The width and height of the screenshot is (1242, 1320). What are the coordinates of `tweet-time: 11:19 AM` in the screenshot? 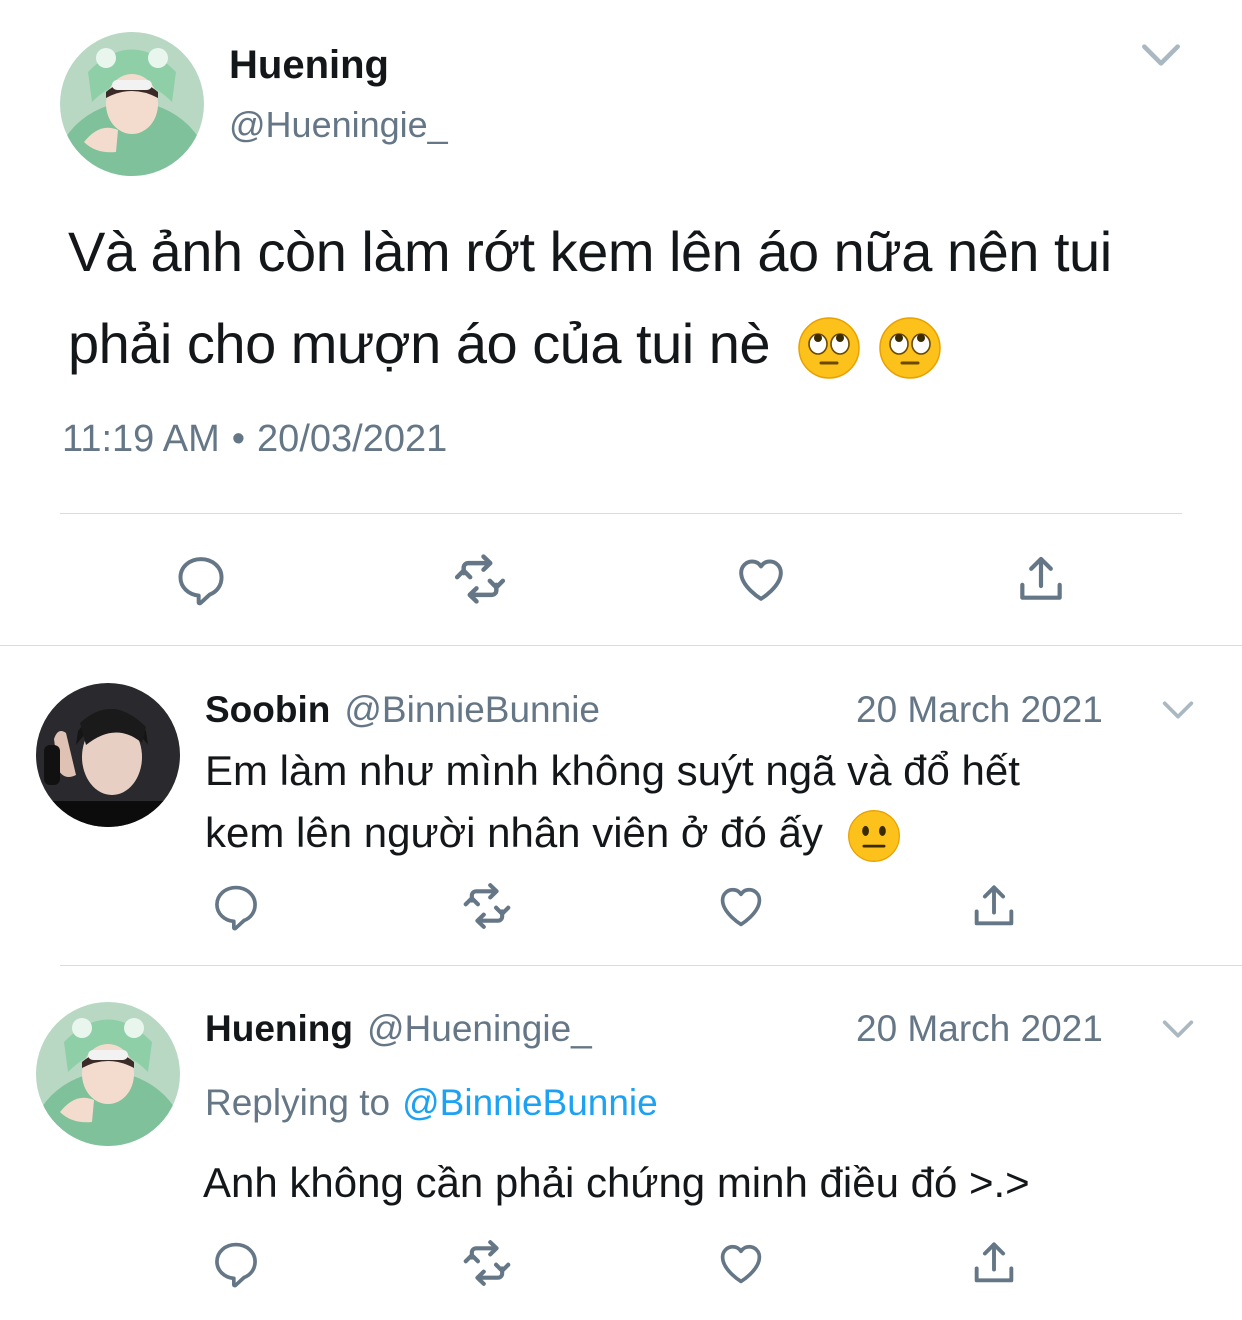 It's located at (141, 439).